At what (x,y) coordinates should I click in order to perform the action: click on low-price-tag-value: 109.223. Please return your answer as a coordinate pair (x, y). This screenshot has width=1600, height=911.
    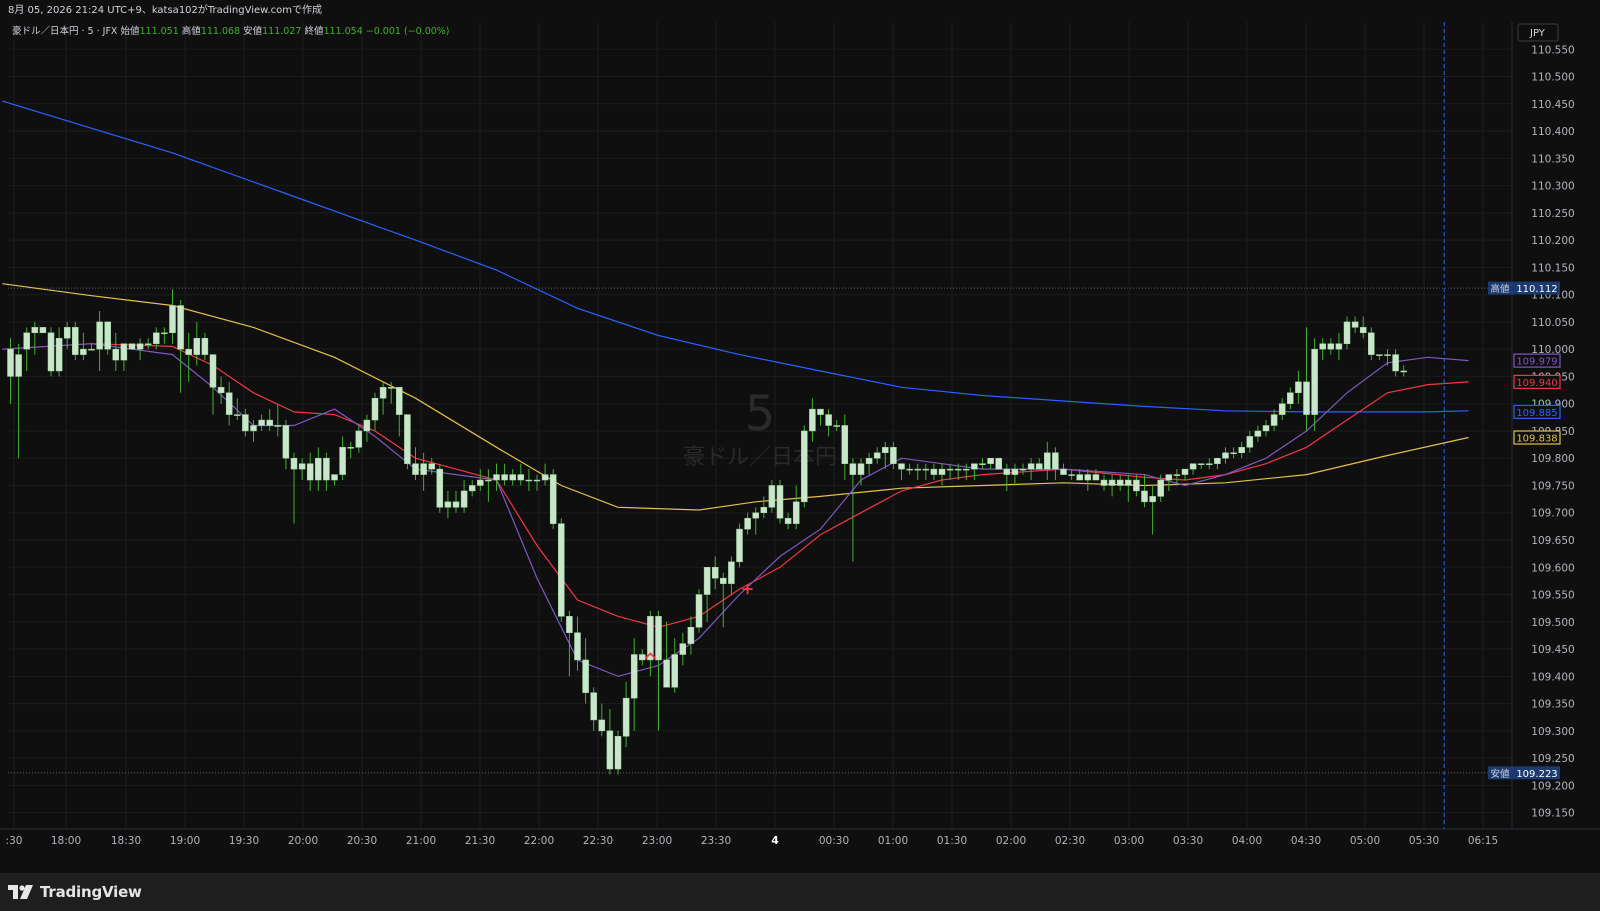
    Looking at the image, I should click on (1536, 774).